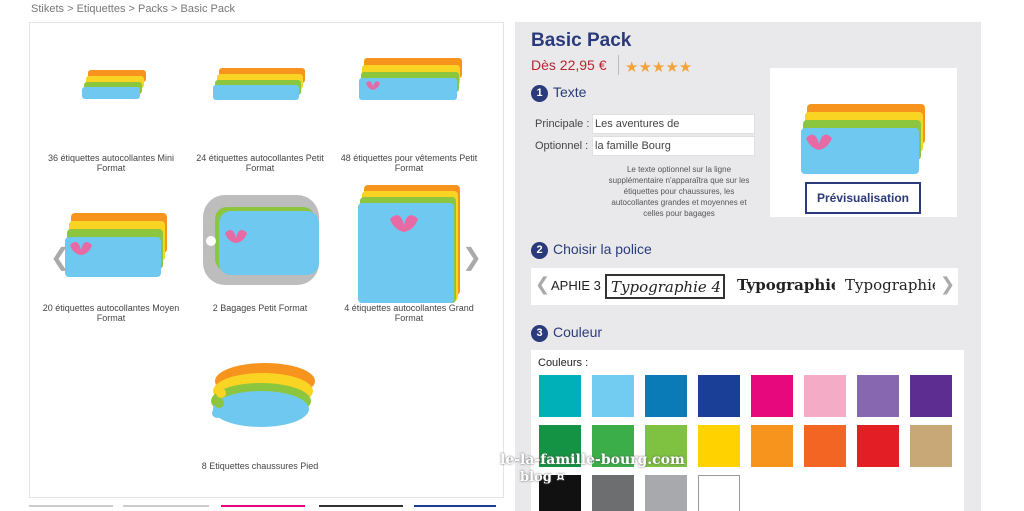 The height and width of the screenshot is (511, 1024). I want to click on product-price: Dès 22,95 €, so click(569, 65).